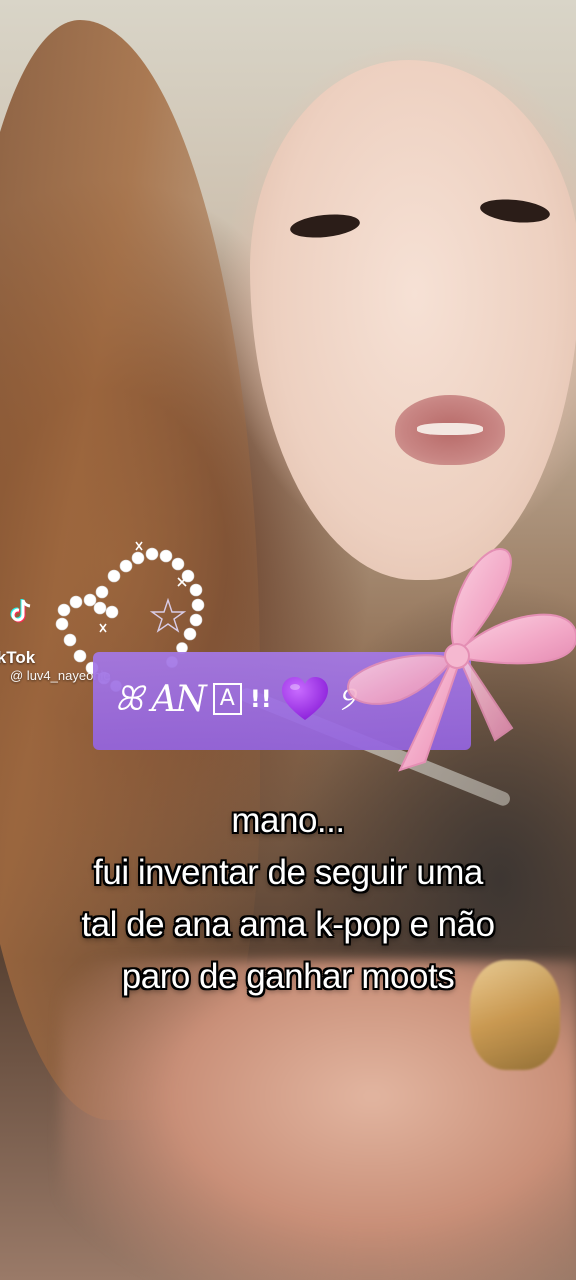 Image resolution: width=576 pixels, height=1280 pixels. I want to click on banner-name-script: AN, so click(178, 699).